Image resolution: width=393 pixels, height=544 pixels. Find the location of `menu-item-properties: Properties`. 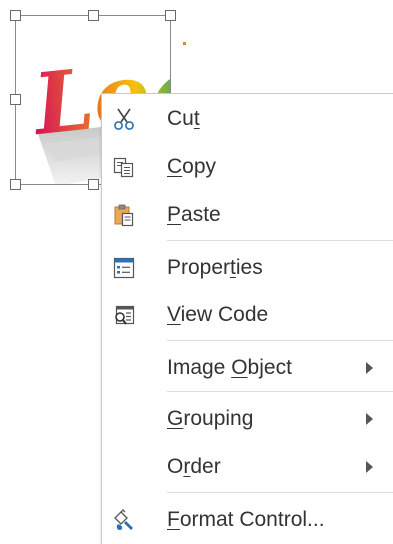

menu-item-properties: Properties is located at coordinates (247, 268).